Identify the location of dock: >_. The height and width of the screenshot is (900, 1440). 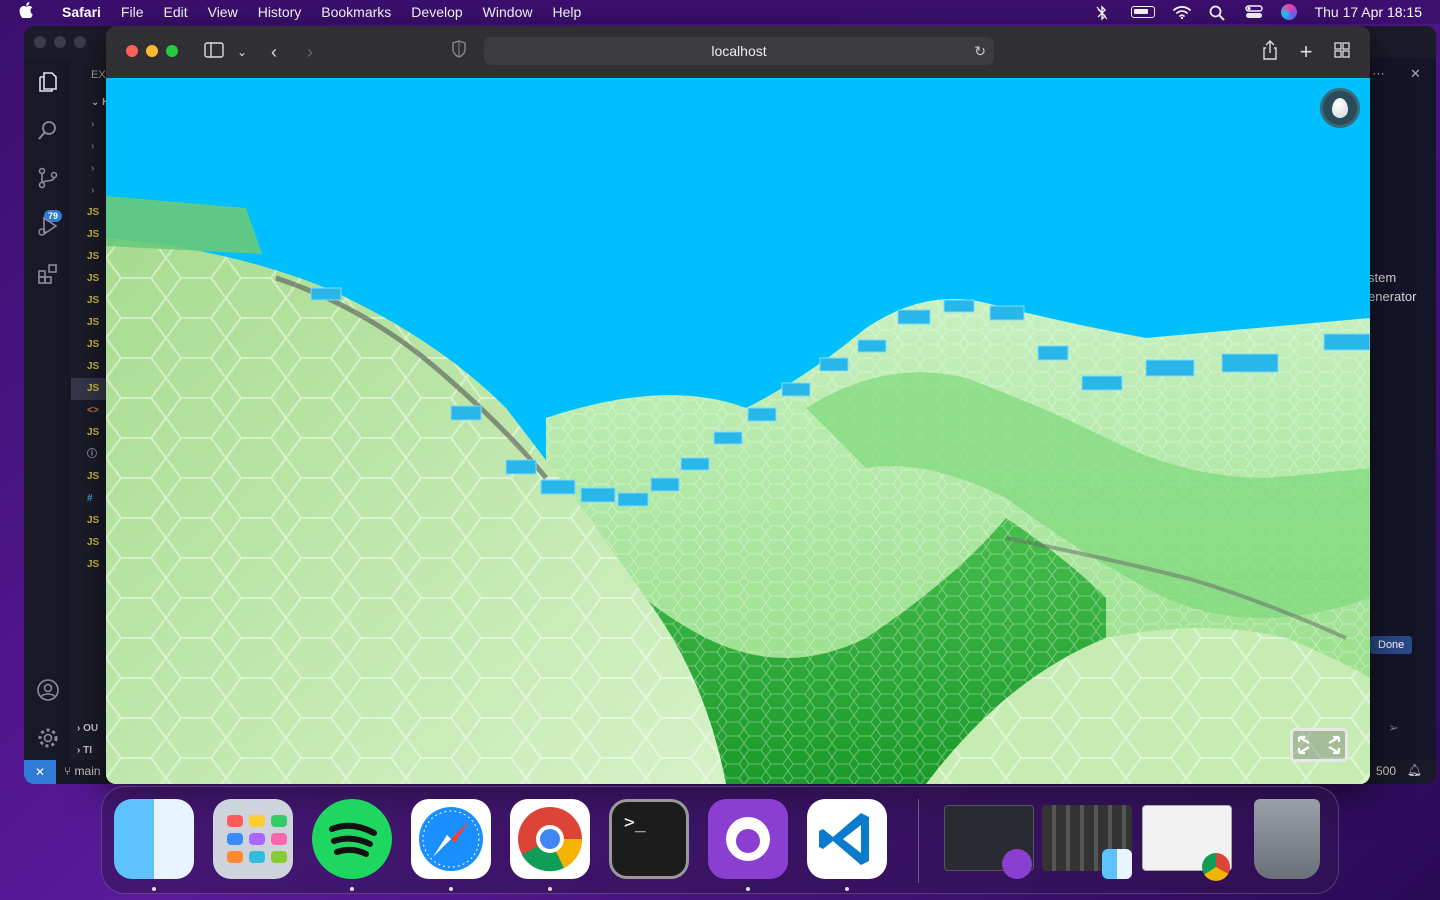
(720, 840).